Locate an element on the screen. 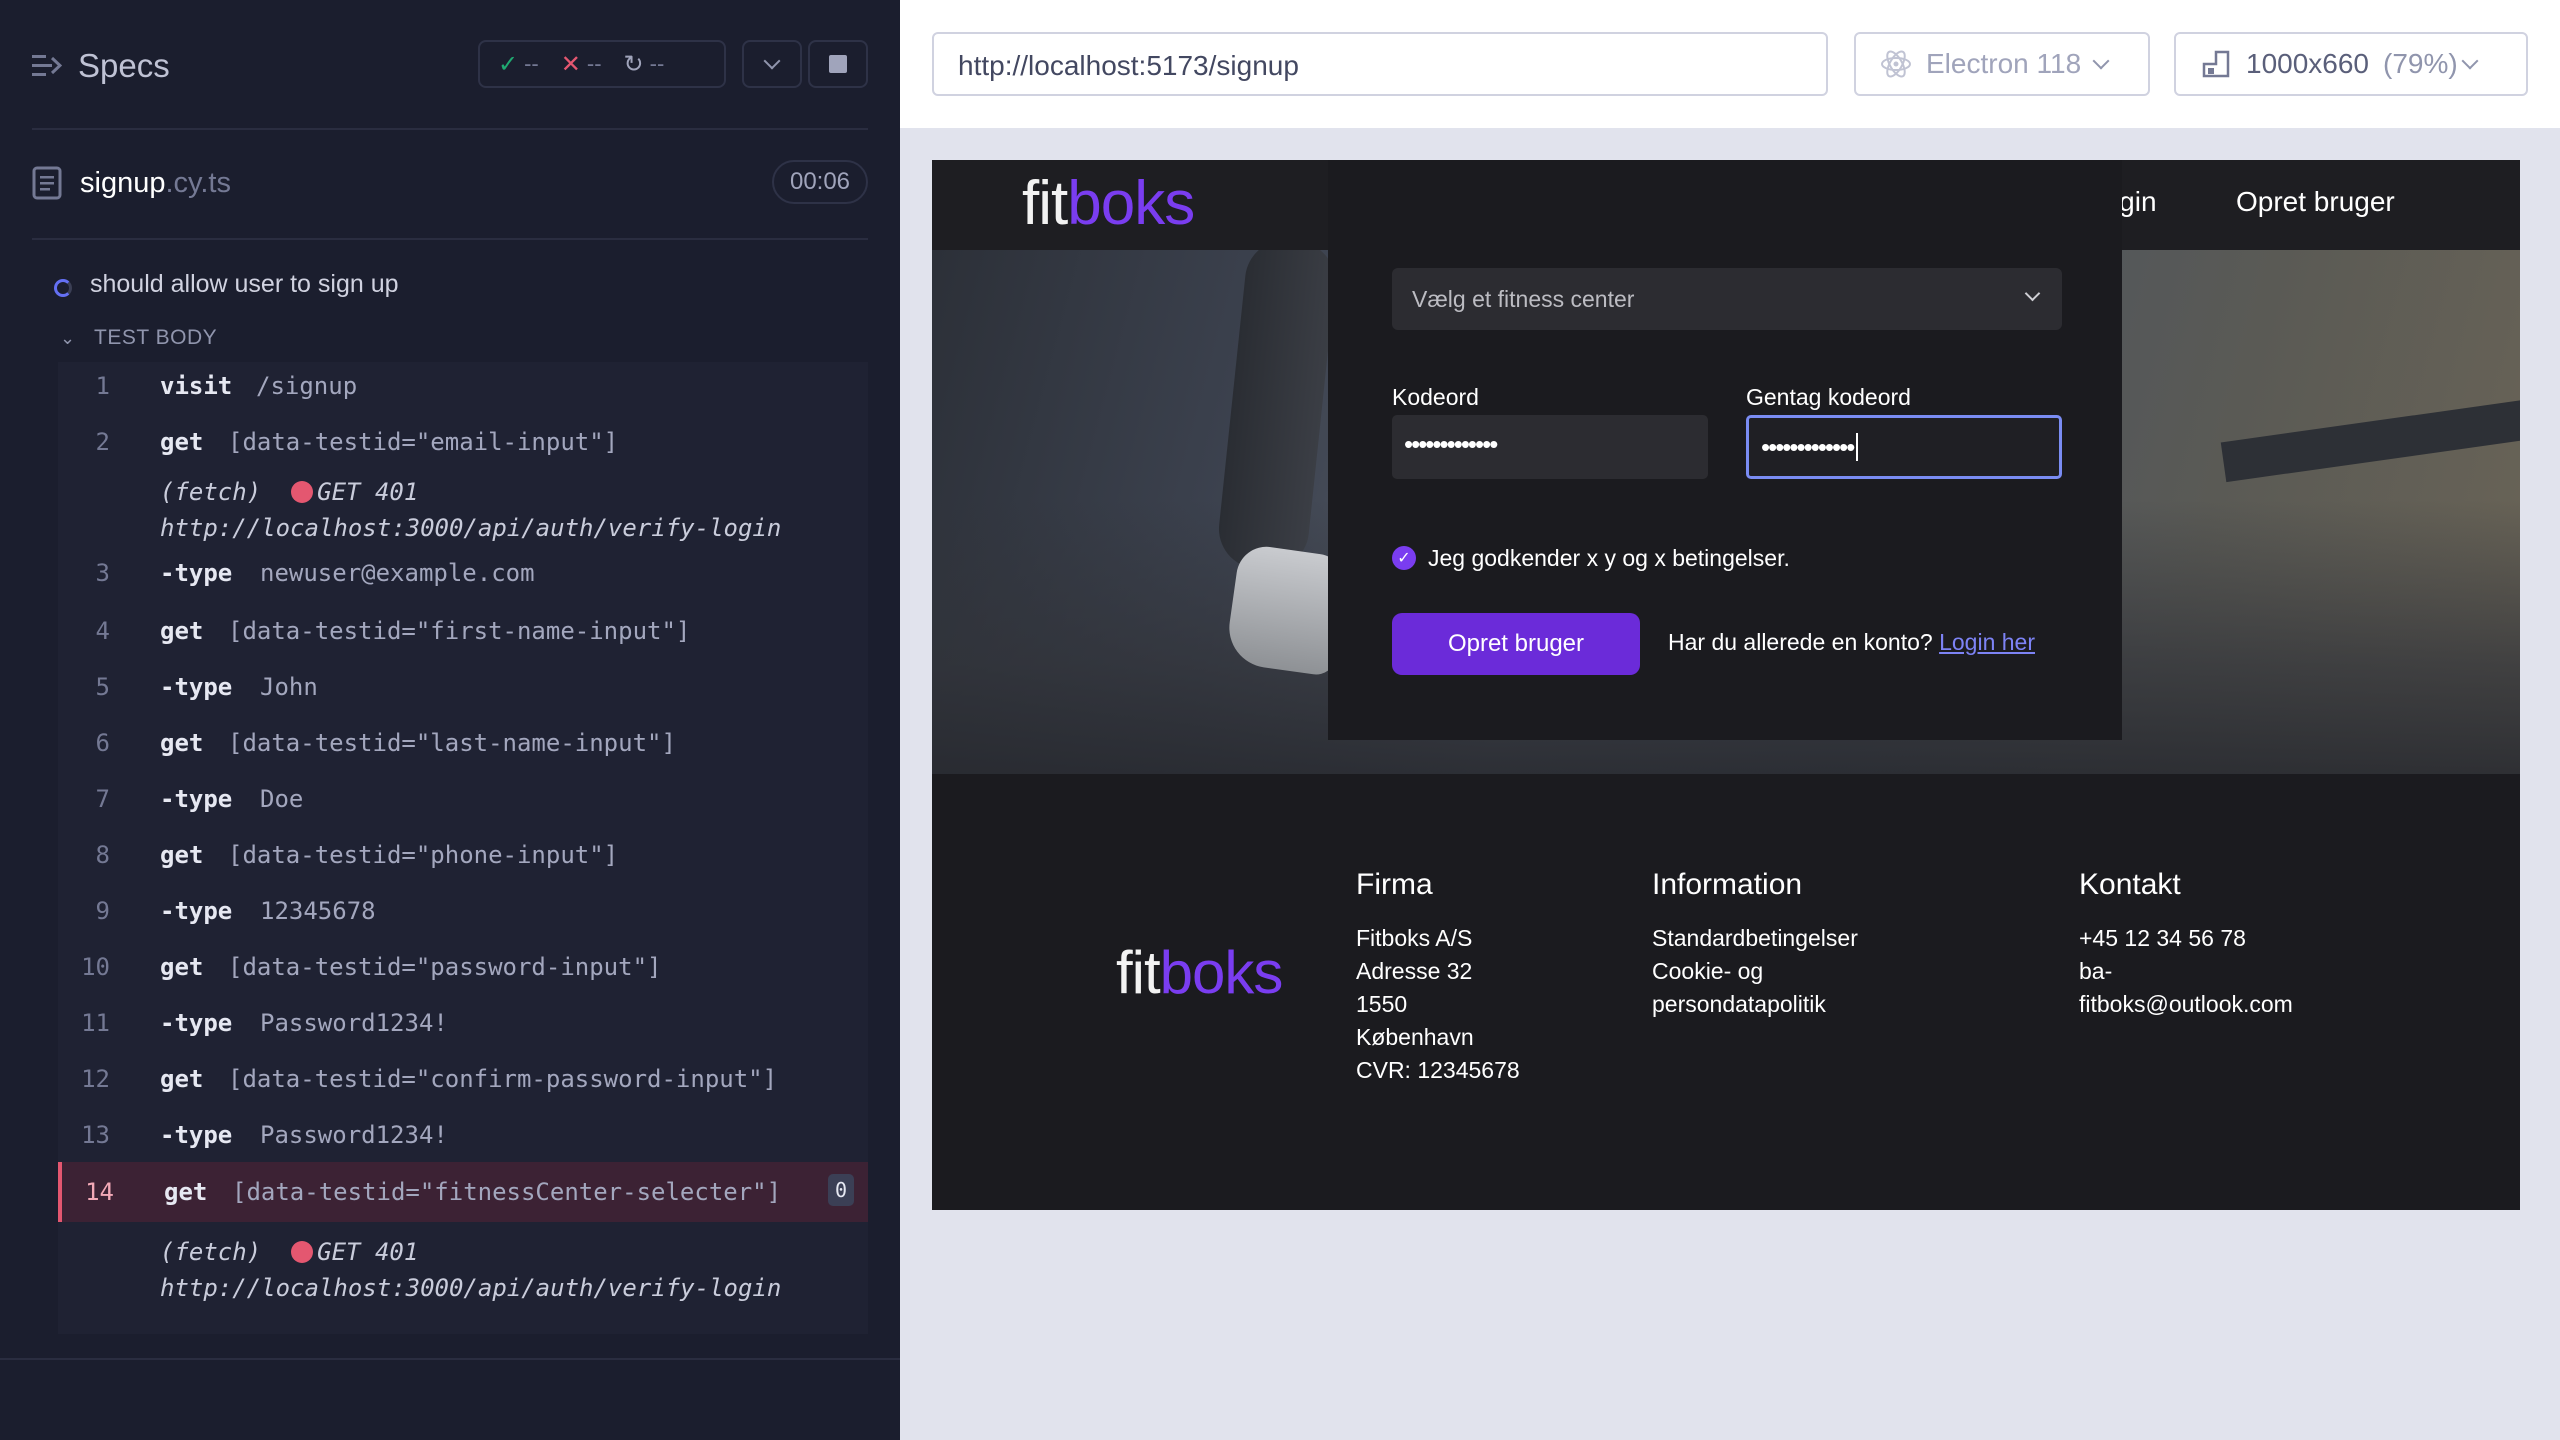 This screenshot has height=1440, width=2560. viewport-selector: 1000x660 (79%) is located at coordinates (2351, 64).